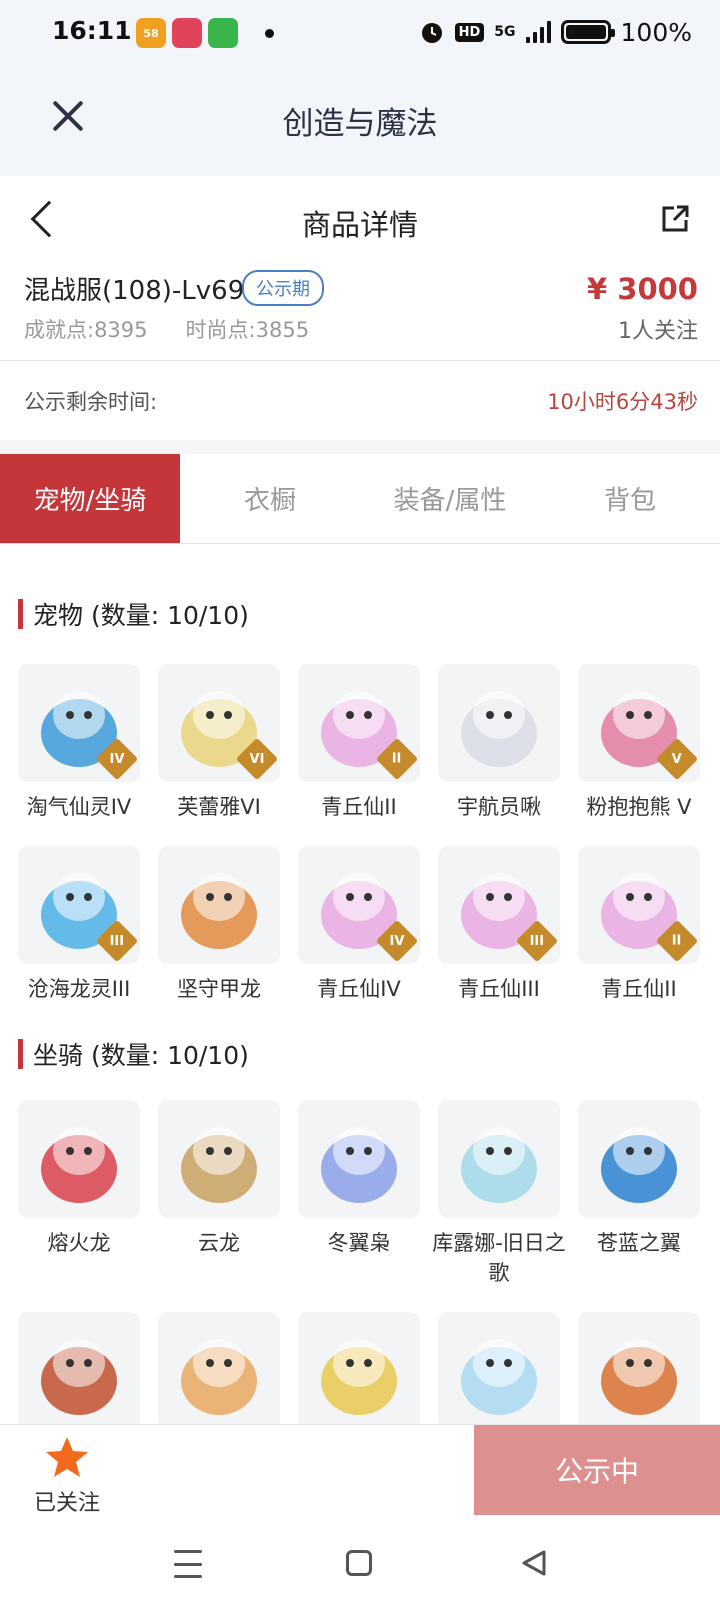 The height and width of the screenshot is (1612, 720). What do you see at coordinates (219, 1371) in the screenshot?
I see `cat-mount-icon` at bounding box center [219, 1371].